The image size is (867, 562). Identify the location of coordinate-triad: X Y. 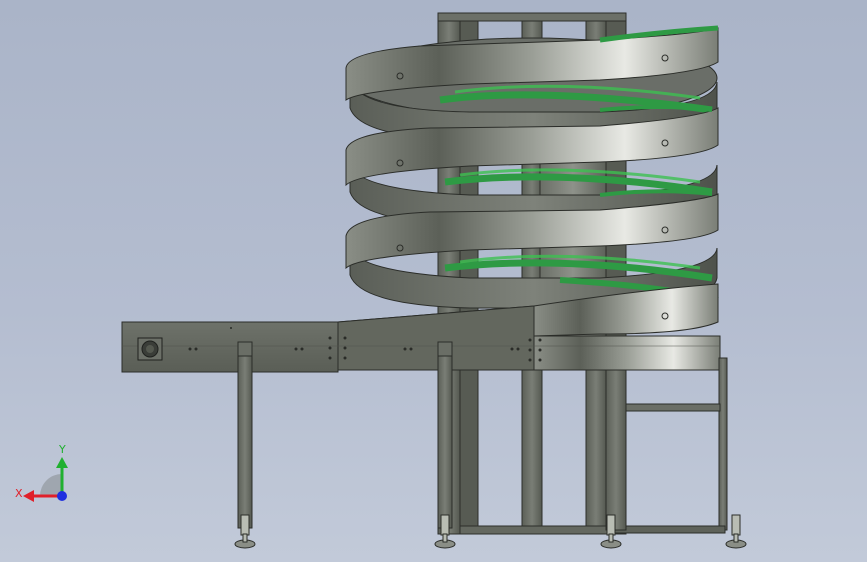
(45, 475).